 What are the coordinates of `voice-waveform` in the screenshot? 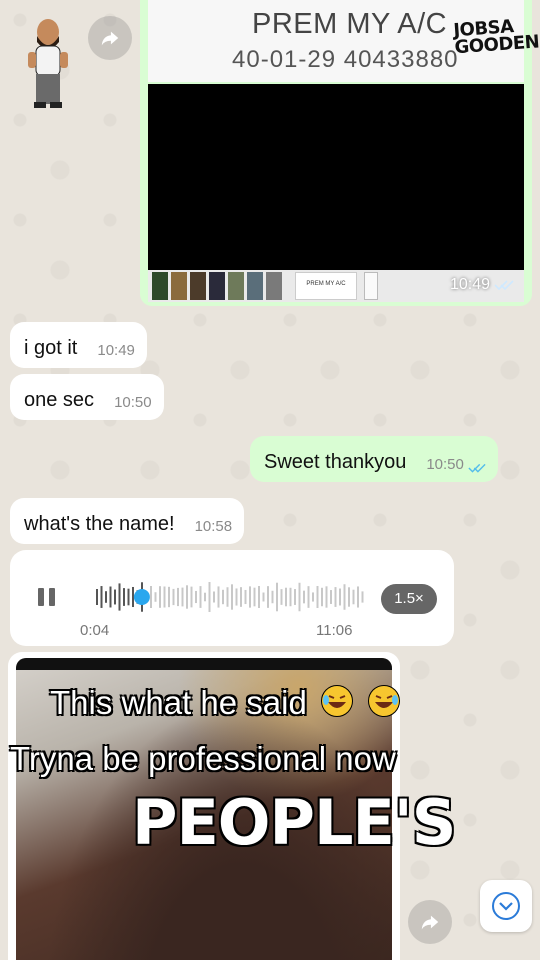 It's located at (231, 597).